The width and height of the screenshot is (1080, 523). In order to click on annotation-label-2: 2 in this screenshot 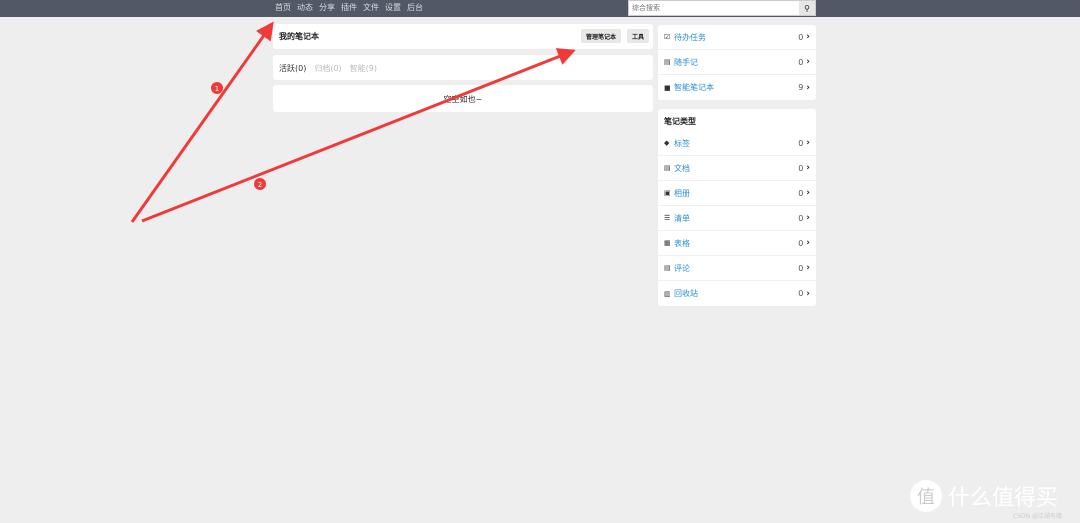, I will do `click(260, 185)`.